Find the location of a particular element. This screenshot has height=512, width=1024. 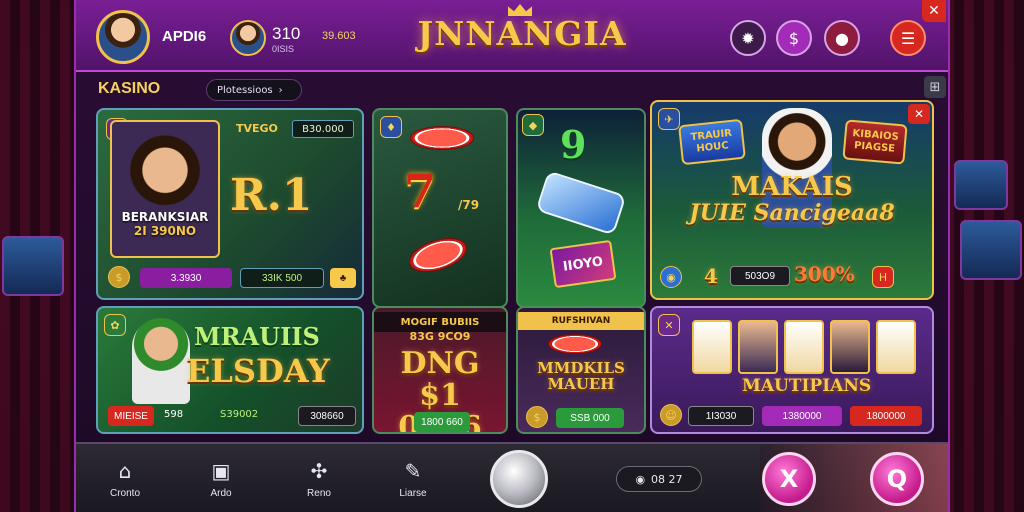

dollar-icon: $ is located at coordinates (794, 38).